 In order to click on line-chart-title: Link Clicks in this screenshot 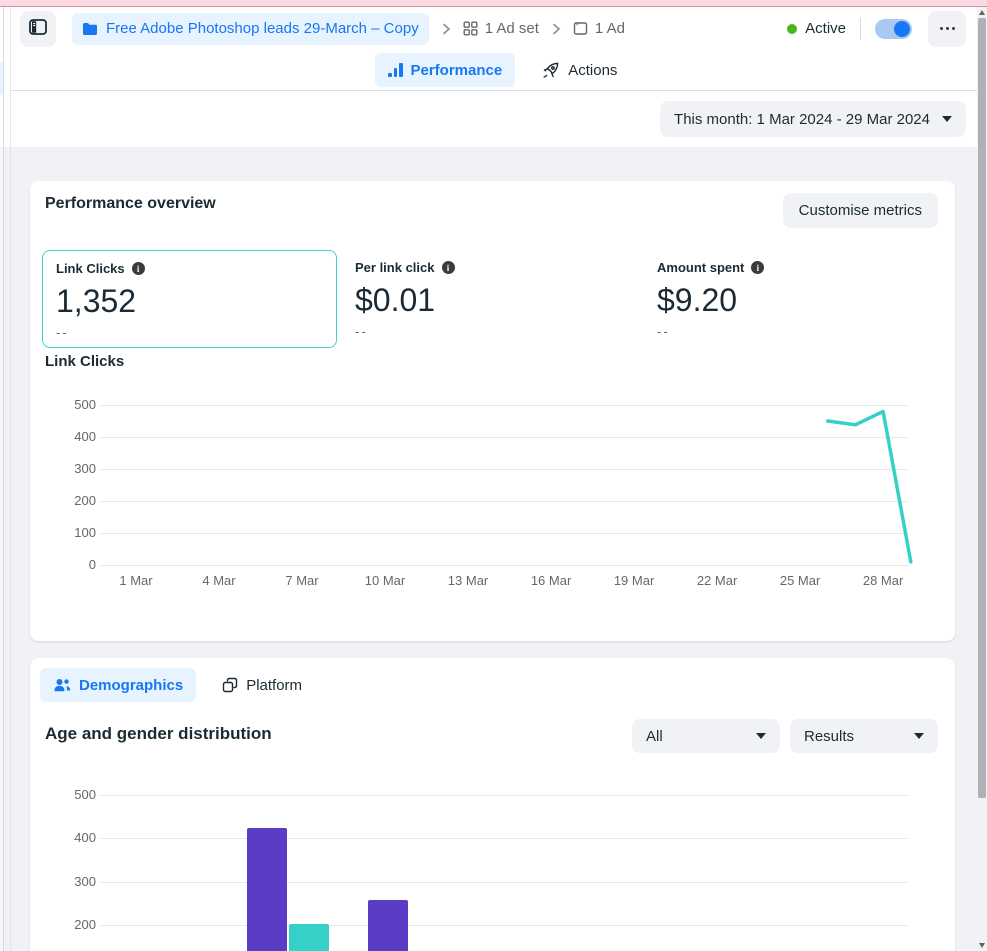, I will do `click(85, 361)`.